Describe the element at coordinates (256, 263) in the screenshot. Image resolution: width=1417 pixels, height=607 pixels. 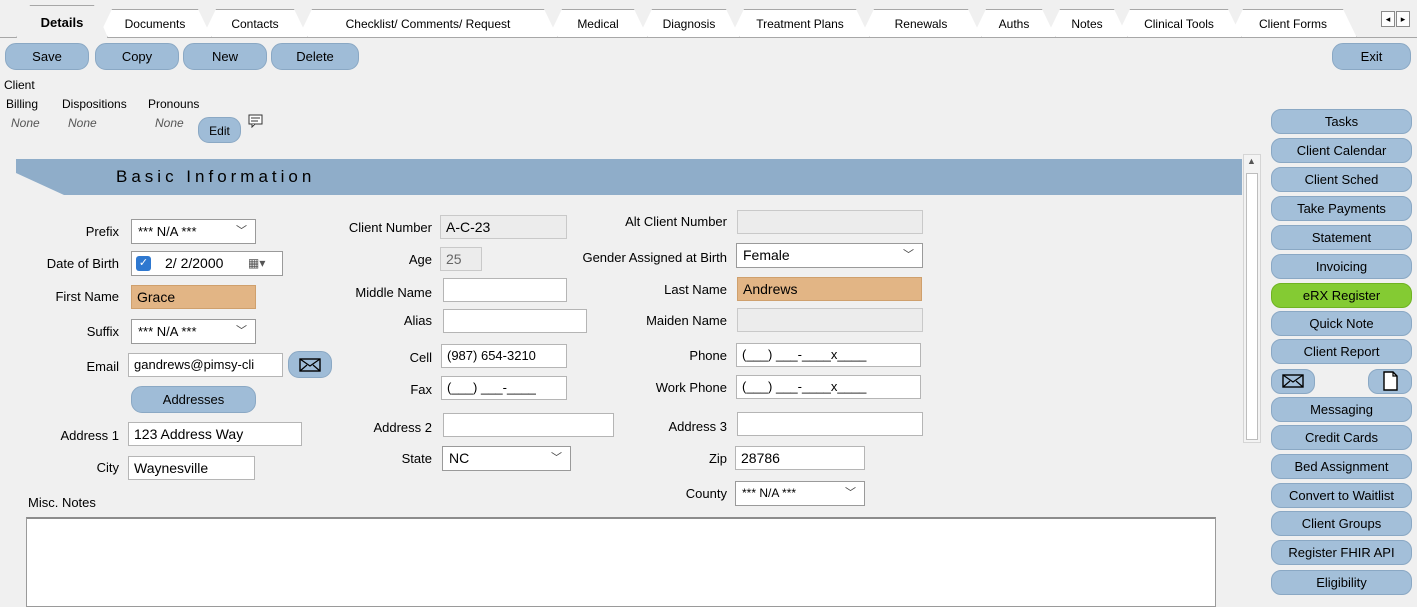
I see `calendar-icon: ▦▾` at that location.